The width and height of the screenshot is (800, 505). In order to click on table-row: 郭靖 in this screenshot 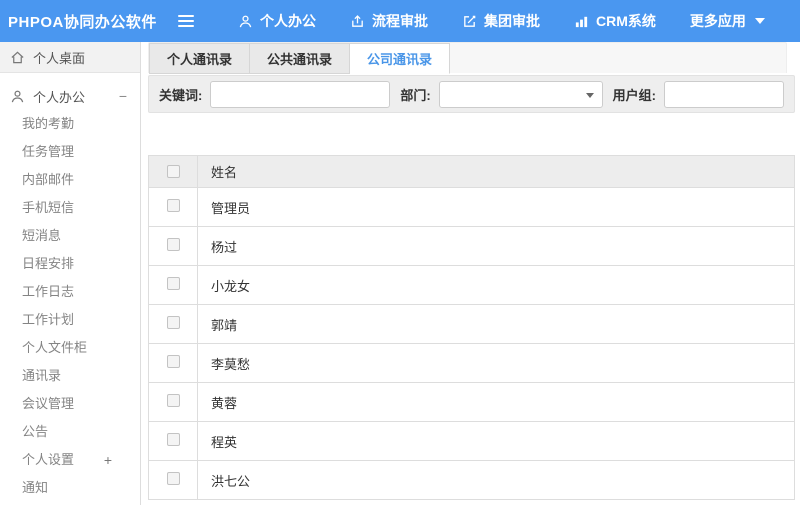, I will do `click(471, 324)`.